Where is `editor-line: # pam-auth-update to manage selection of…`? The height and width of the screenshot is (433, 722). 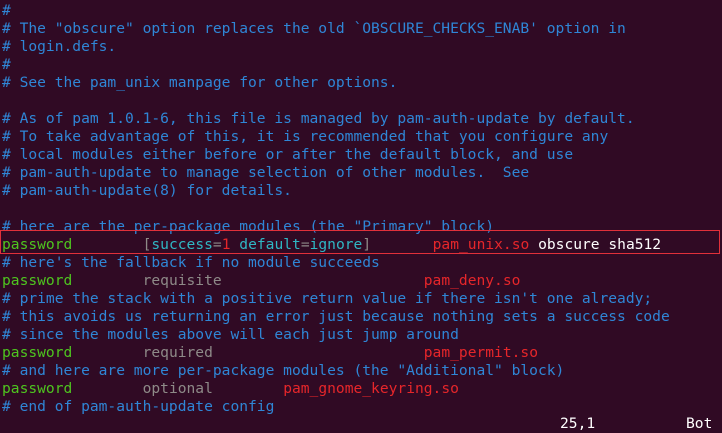
editor-line: # pam-auth-update to manage selection of… is located at coordinates (265, 173).